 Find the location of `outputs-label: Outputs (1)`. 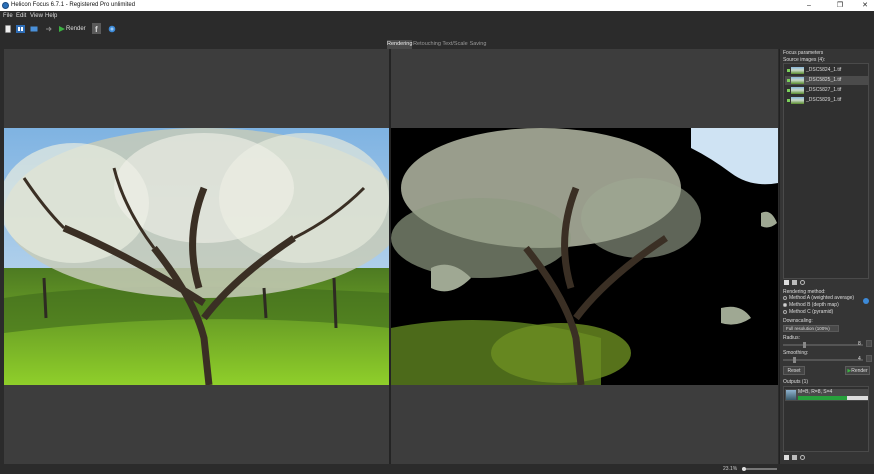

outputs-label: Outputs (1) is located at coordinates (796, 382).